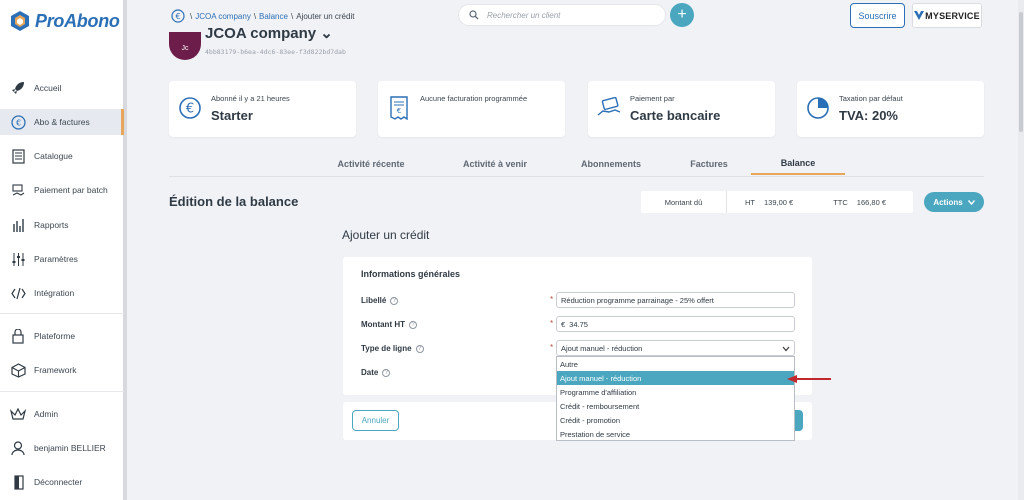 The width and height of the screenshot is (1024, 500). What do you see at coordinates (55, 370) in the screenshot?
I see `sidebar-item-label: Framework` at bounding box center [55, 370].